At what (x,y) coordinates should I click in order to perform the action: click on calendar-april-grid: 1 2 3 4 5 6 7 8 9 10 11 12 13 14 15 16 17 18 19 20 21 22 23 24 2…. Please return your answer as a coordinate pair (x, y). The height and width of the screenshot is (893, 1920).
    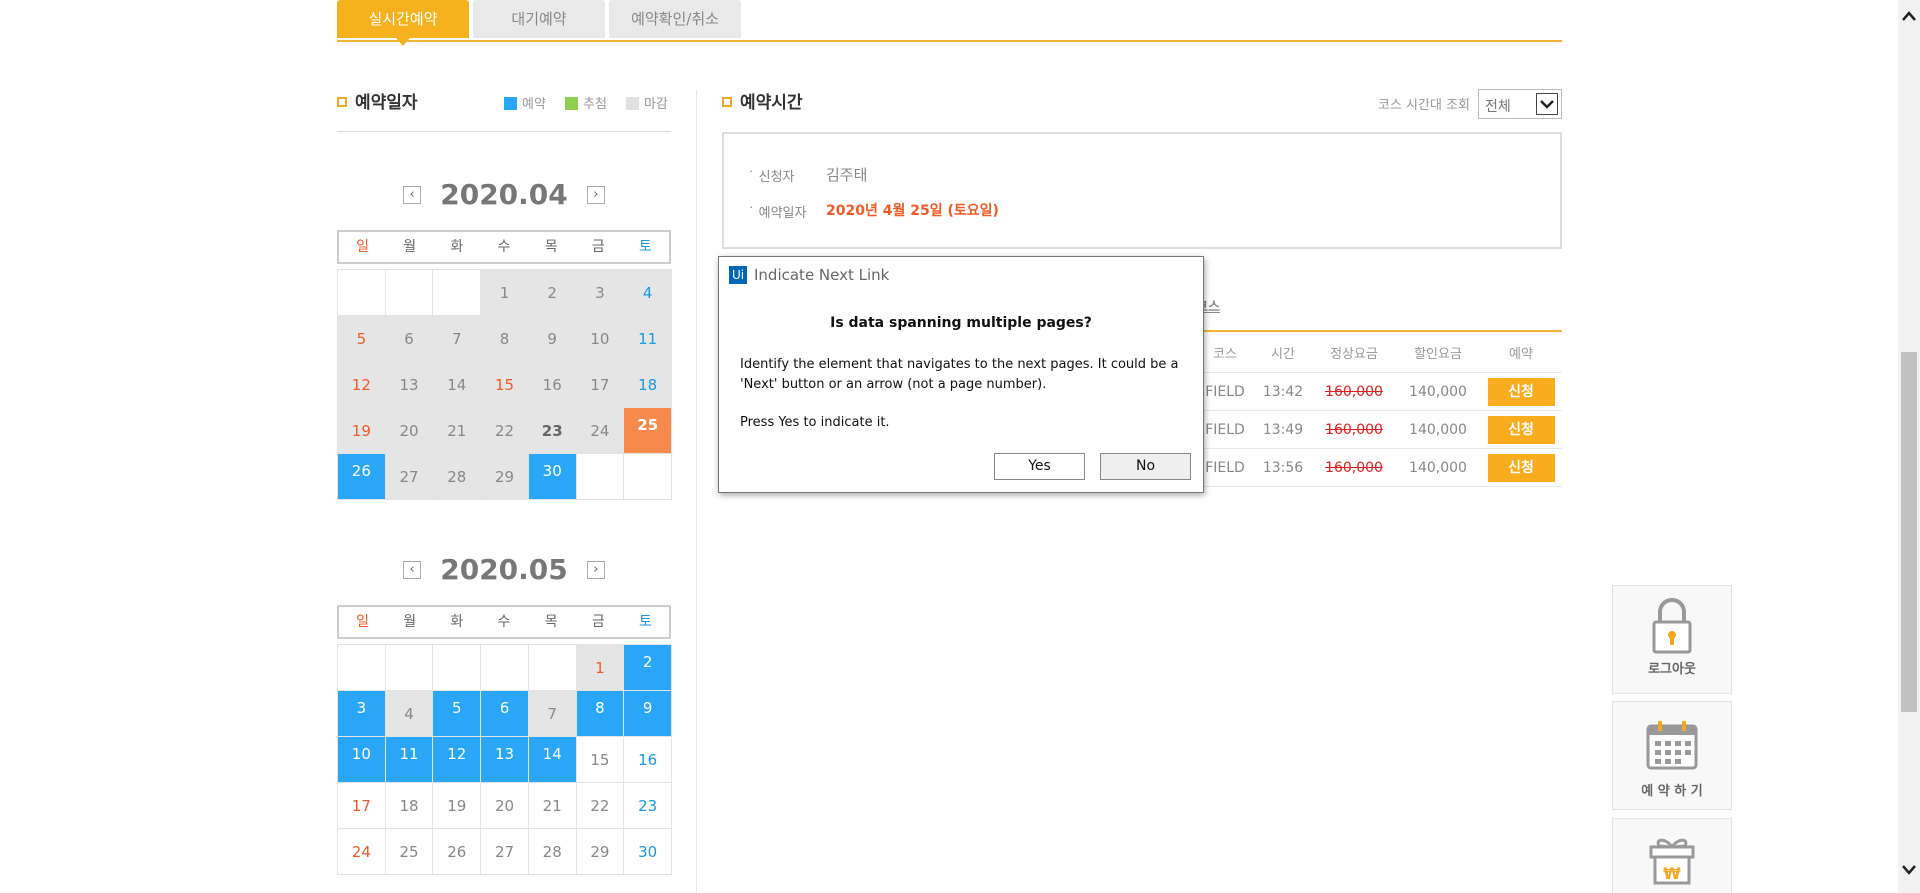
    Looking at the image, I should click on (504, 384).